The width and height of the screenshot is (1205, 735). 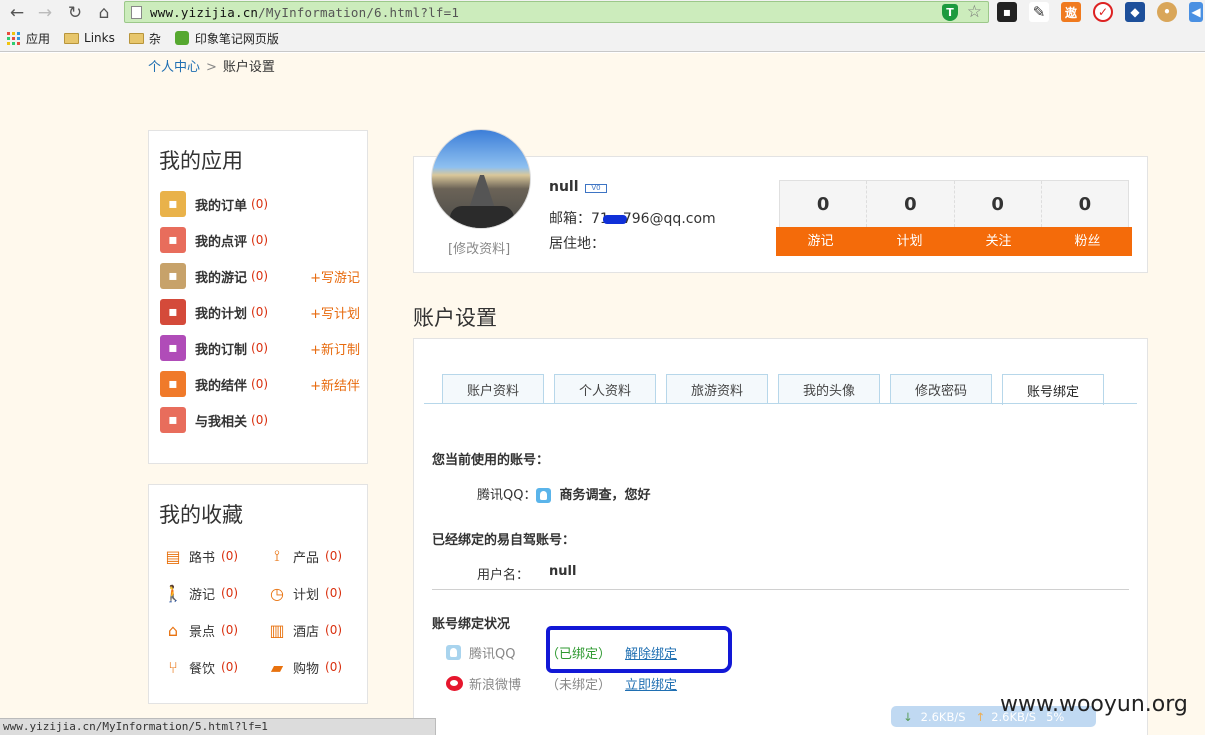 I want to click on user-name: null, so click(x=564, y=187).